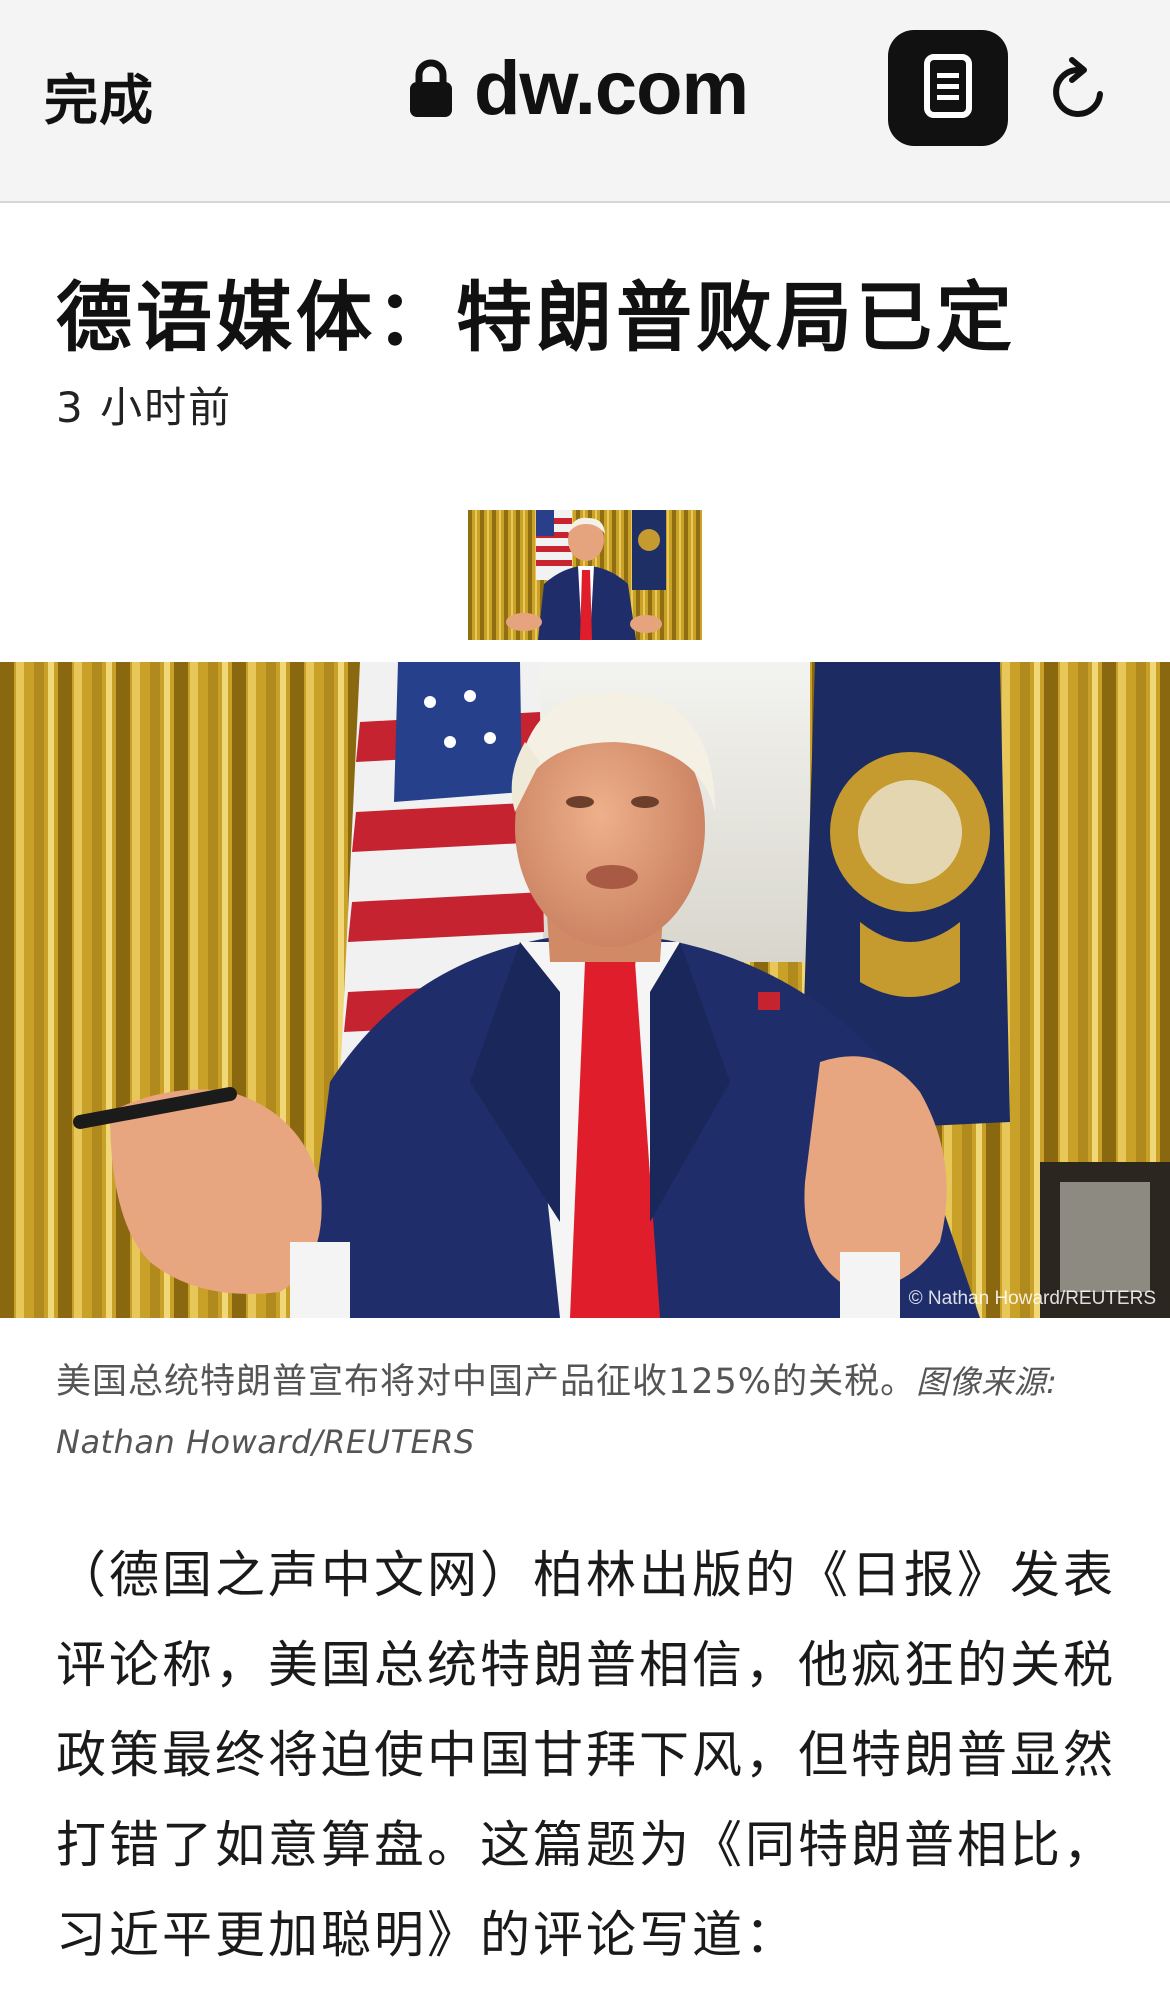  What do you see at coordinates (1078, 89) in the screenshot?
I see `reload-button` at bounding box center [1078, 89].